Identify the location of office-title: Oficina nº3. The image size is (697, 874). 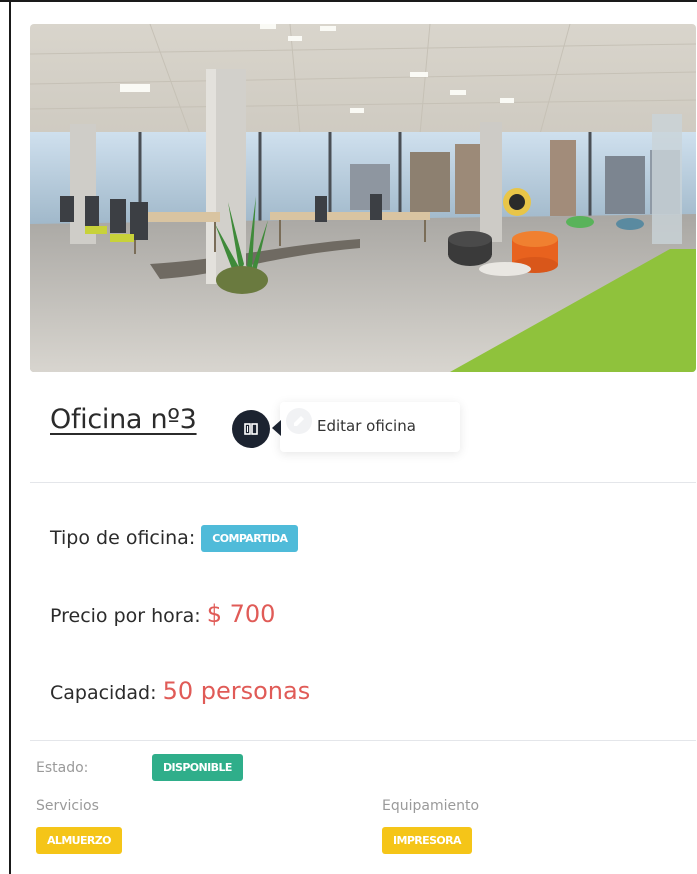
(123, 419).